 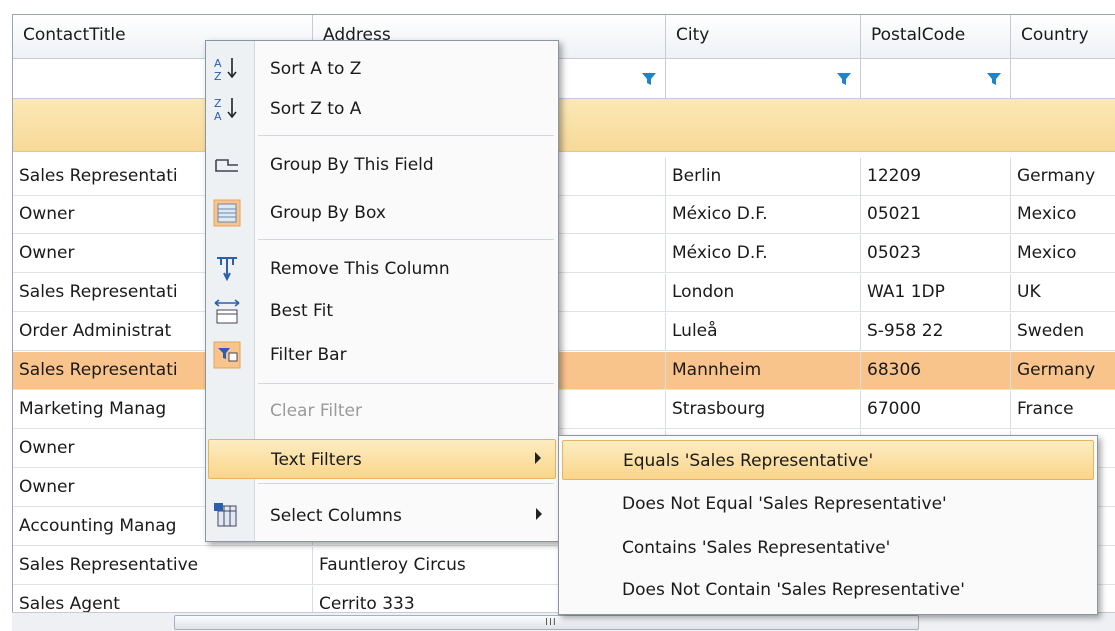 What do you see at coordinates (763, 293) in the screenshot?
I see `table-cell-city: London` at bounding box center [763, 293].